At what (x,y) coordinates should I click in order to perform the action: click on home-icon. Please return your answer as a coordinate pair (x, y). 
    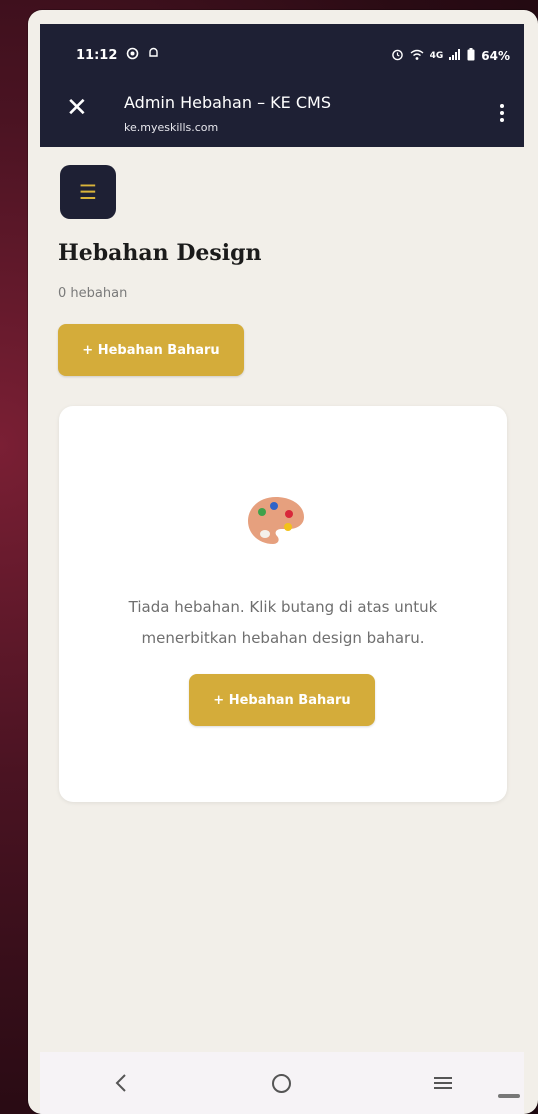
    Looking at the image, I should click on (282, 1083).